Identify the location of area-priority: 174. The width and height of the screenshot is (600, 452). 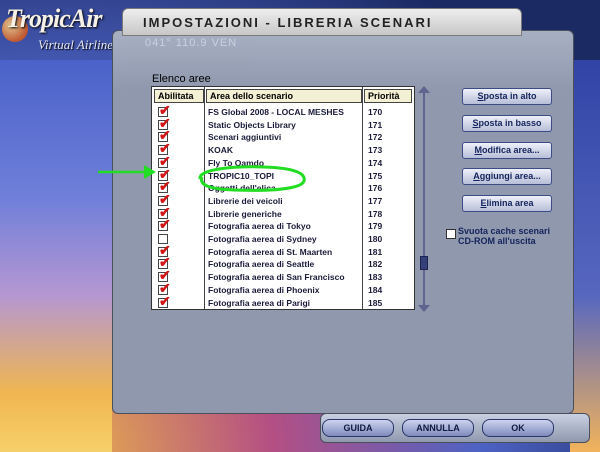
(375, 162).